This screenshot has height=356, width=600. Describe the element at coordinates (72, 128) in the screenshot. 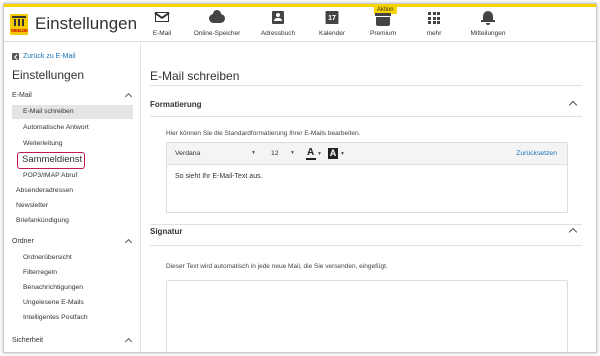

I see `sidebar-item-automatische-antwort: Automatische Antwort` at that location.